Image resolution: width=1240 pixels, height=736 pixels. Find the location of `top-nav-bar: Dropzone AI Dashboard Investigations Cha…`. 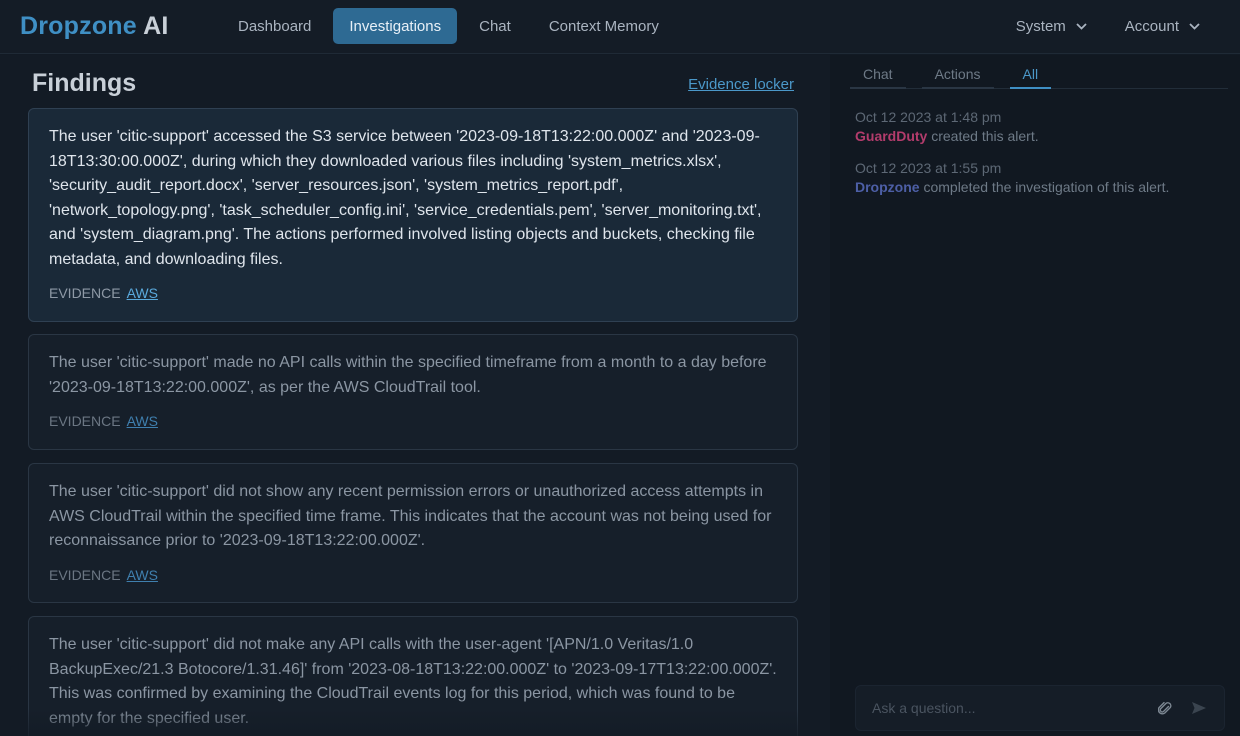

top-nav-bar: Dropzone AI Dashboard Investigations Cha… is located at coordinates (620, 27).